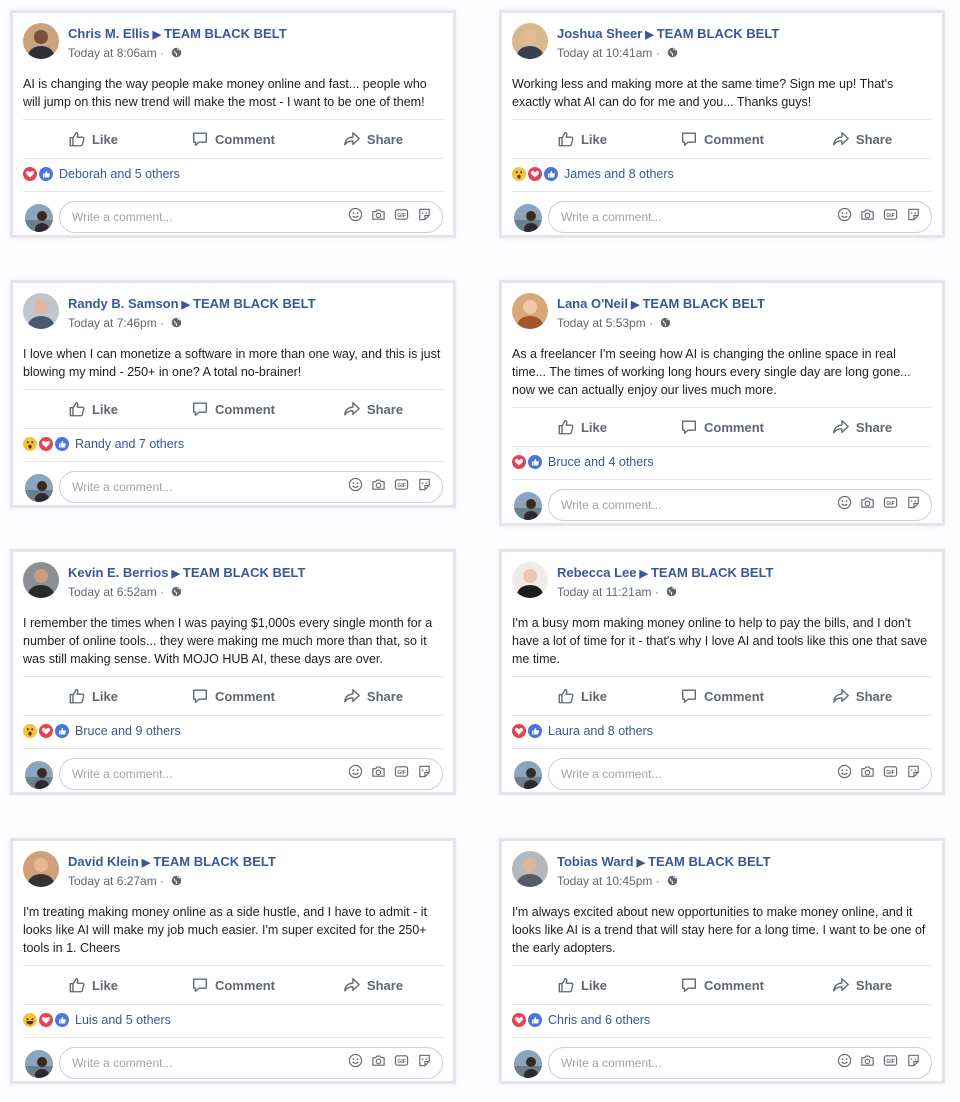  What do you see at coordinates (604, 53) in the screenshot?
I see `post-timestamp: Today at 10:41am` at bounding box center [604, 53].